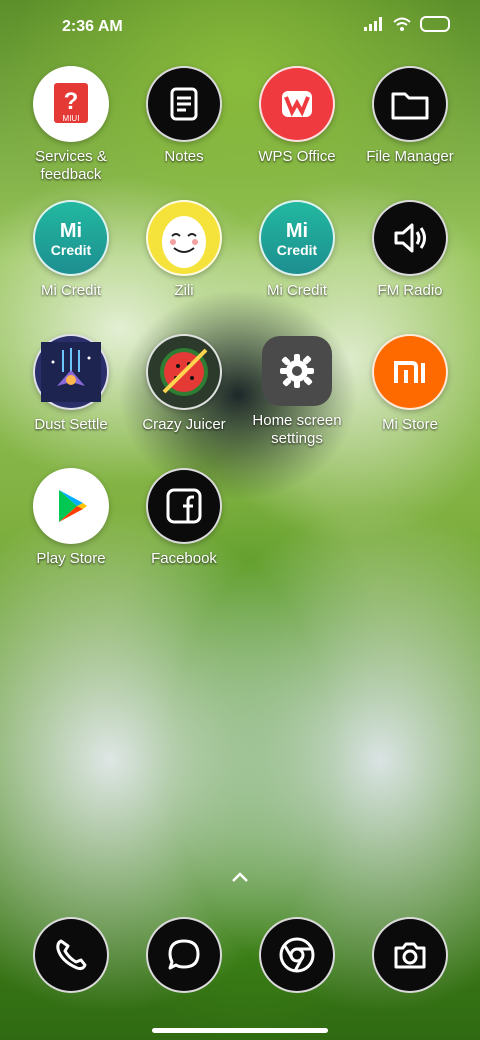 This screenshot has height=1040, width=480. What do you see at coordinates (410, 238) in the screenshot?
I see `speaker-icon` at bounding box center [410, 238].